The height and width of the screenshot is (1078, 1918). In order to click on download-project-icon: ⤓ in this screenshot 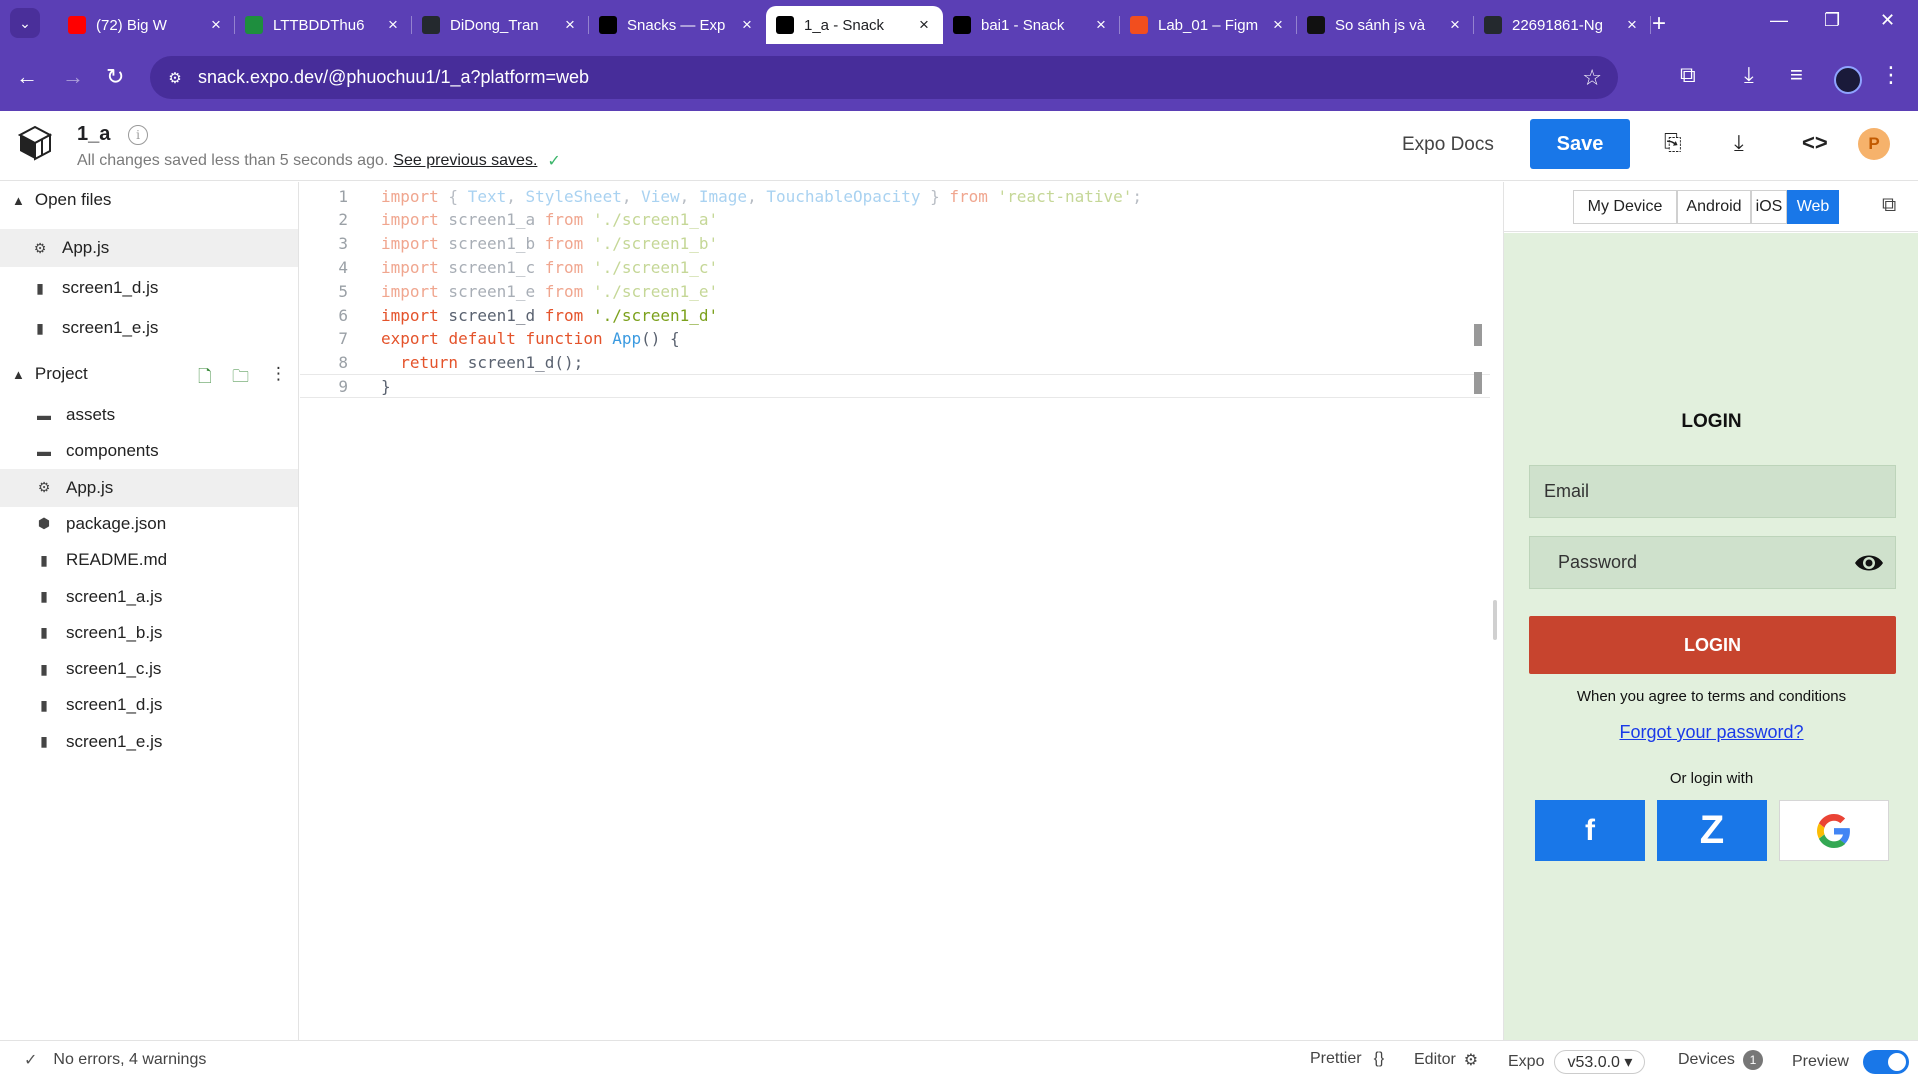, I will do `click(1739, 143)`.